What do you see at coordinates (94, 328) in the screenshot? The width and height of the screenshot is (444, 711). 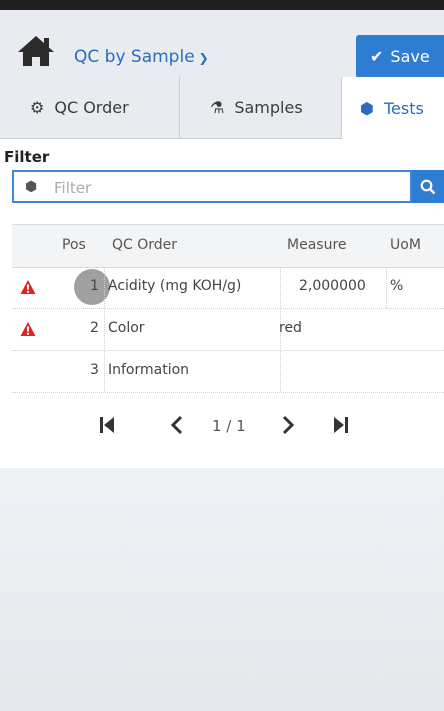 I see `cell-pos: 2` at bounding box center [94, 328].